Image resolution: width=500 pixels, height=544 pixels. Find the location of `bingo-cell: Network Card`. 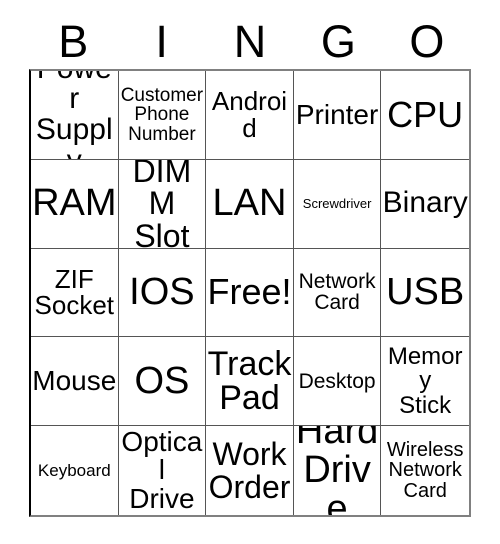

bingo-cell: Network Card is located at coordinates (337, 293).